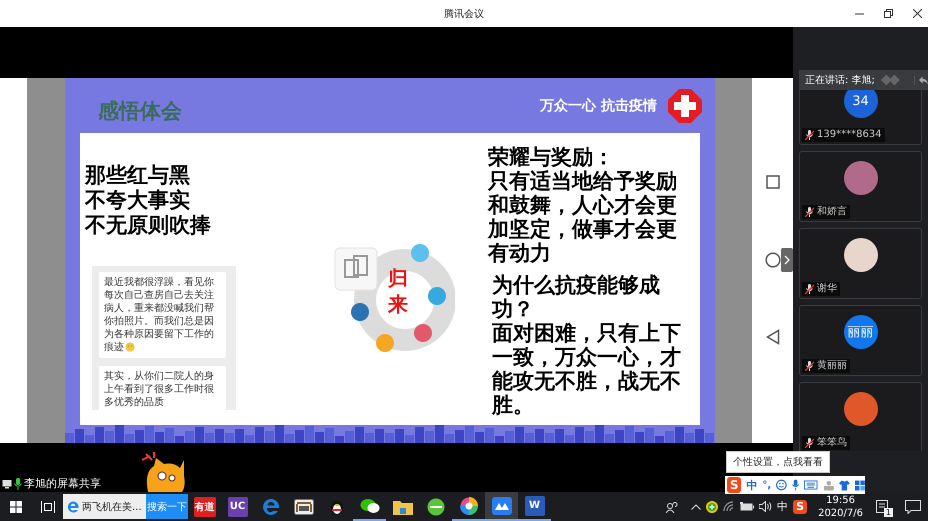  I want to click on avatar: 34, so click(861, 104).